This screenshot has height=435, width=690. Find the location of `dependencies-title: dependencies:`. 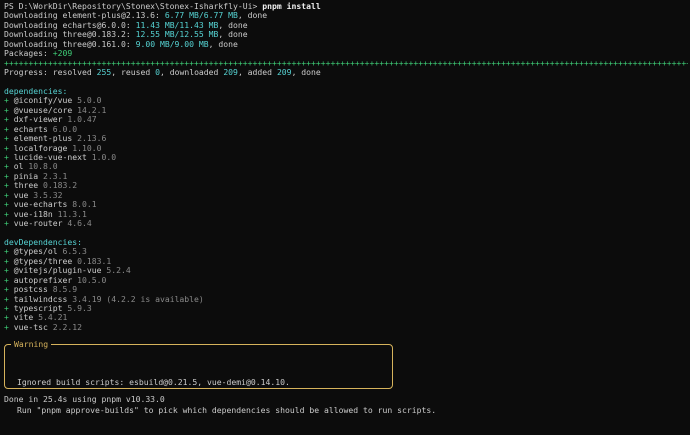

dependencies-title: dependencies: is located at coordinates (36, 90).